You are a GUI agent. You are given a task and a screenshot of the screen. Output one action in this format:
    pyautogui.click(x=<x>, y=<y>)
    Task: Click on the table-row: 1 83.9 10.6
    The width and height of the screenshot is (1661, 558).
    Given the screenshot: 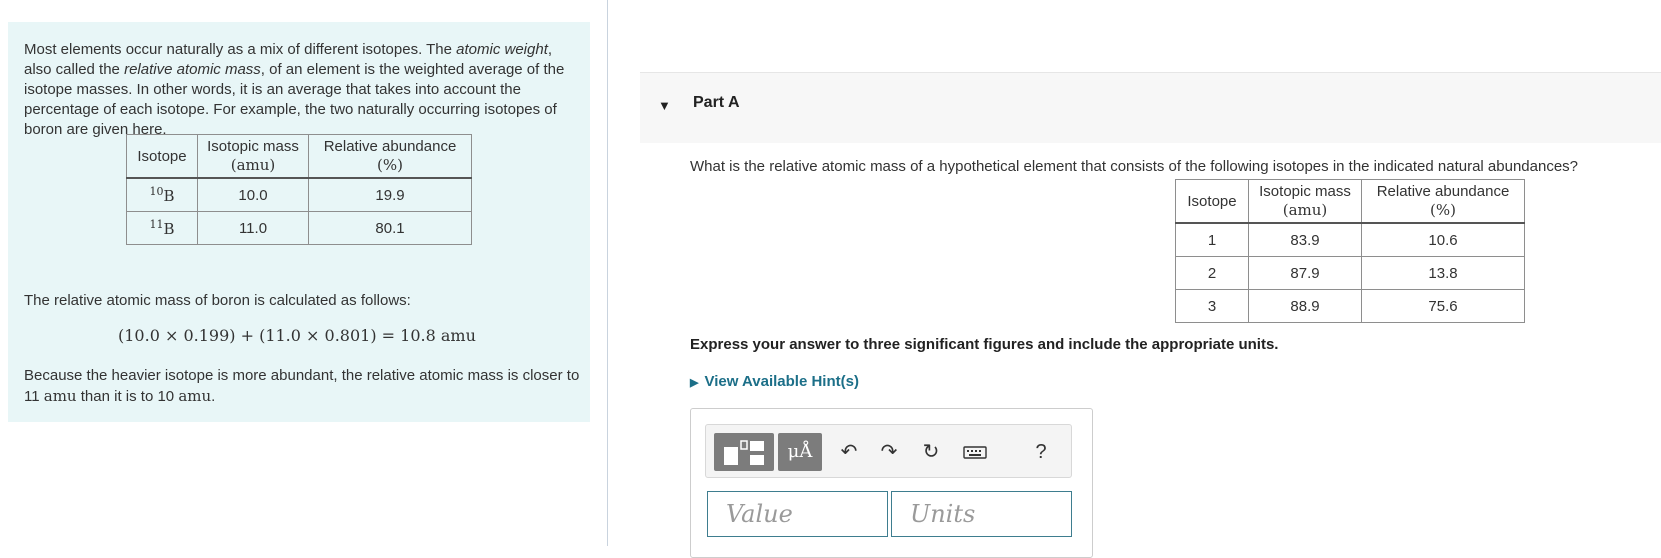 What is the action you would take?
    pyautogui.click(x=1350, y=239)
    